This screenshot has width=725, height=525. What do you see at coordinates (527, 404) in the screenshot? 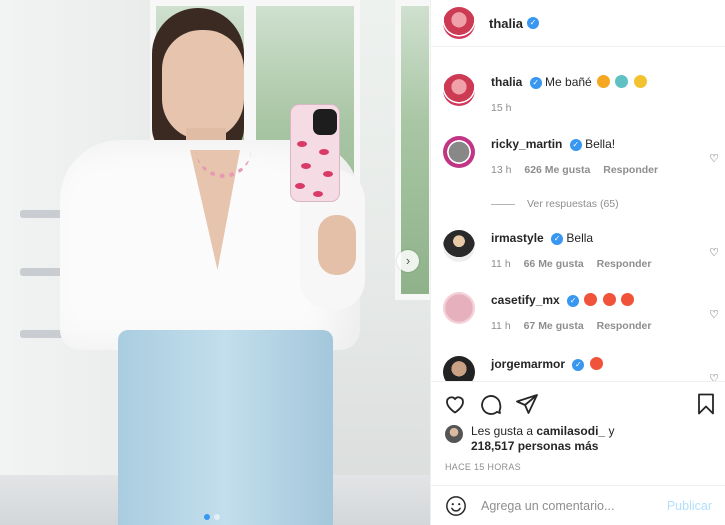
I see `share-icon` at bounding box center [527, 404].